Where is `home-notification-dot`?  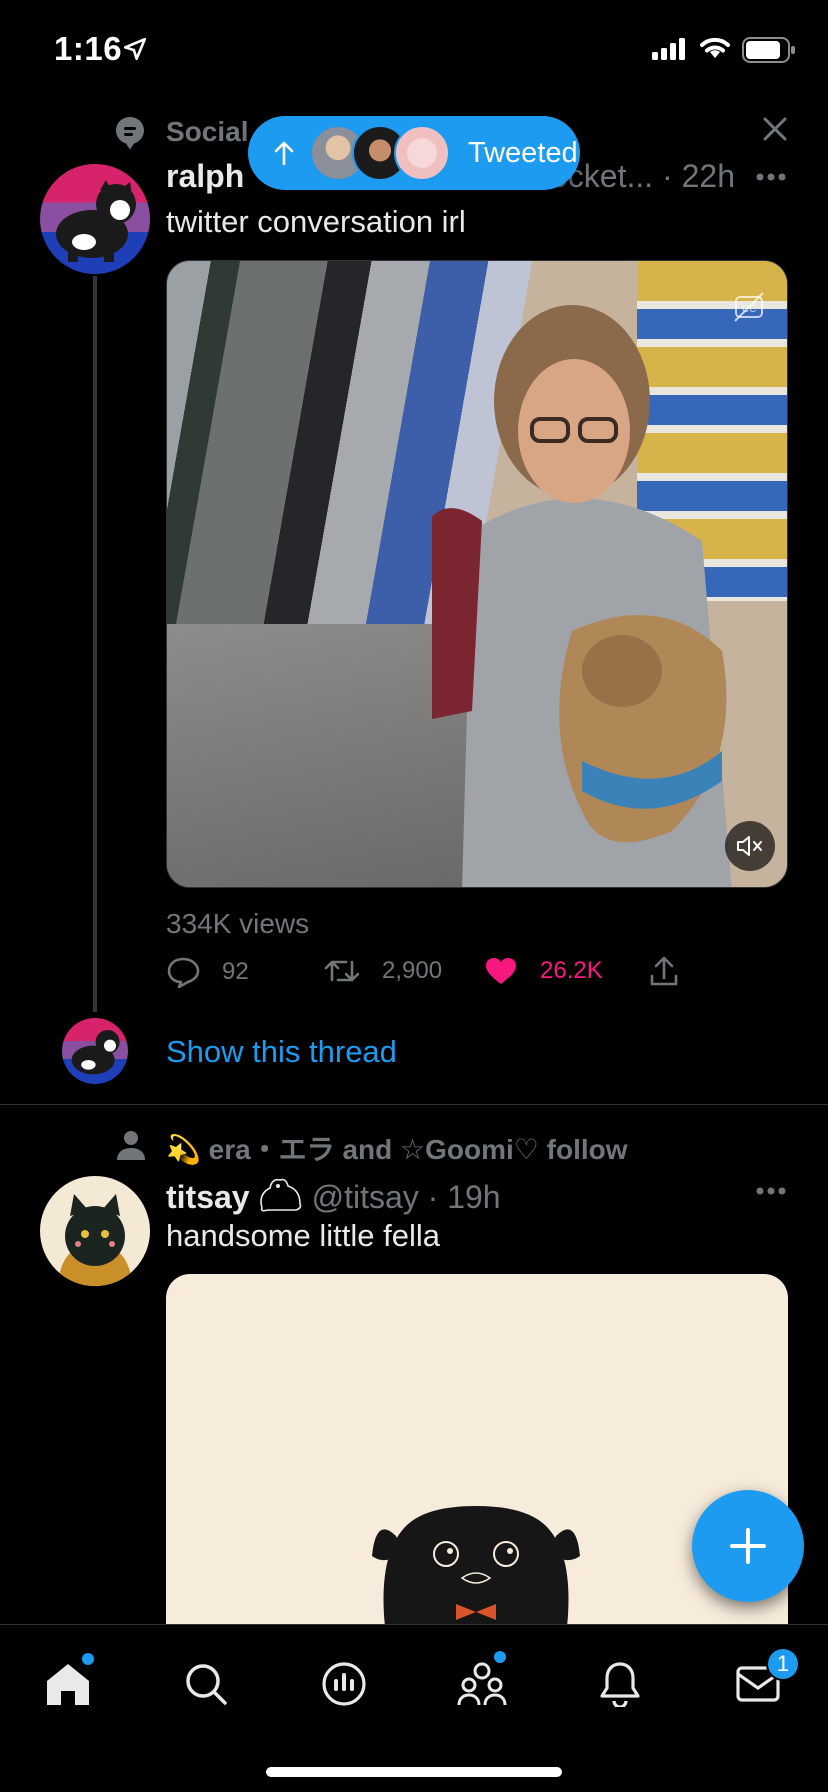 home-notification-dot is located at coordinates (88, 1659).